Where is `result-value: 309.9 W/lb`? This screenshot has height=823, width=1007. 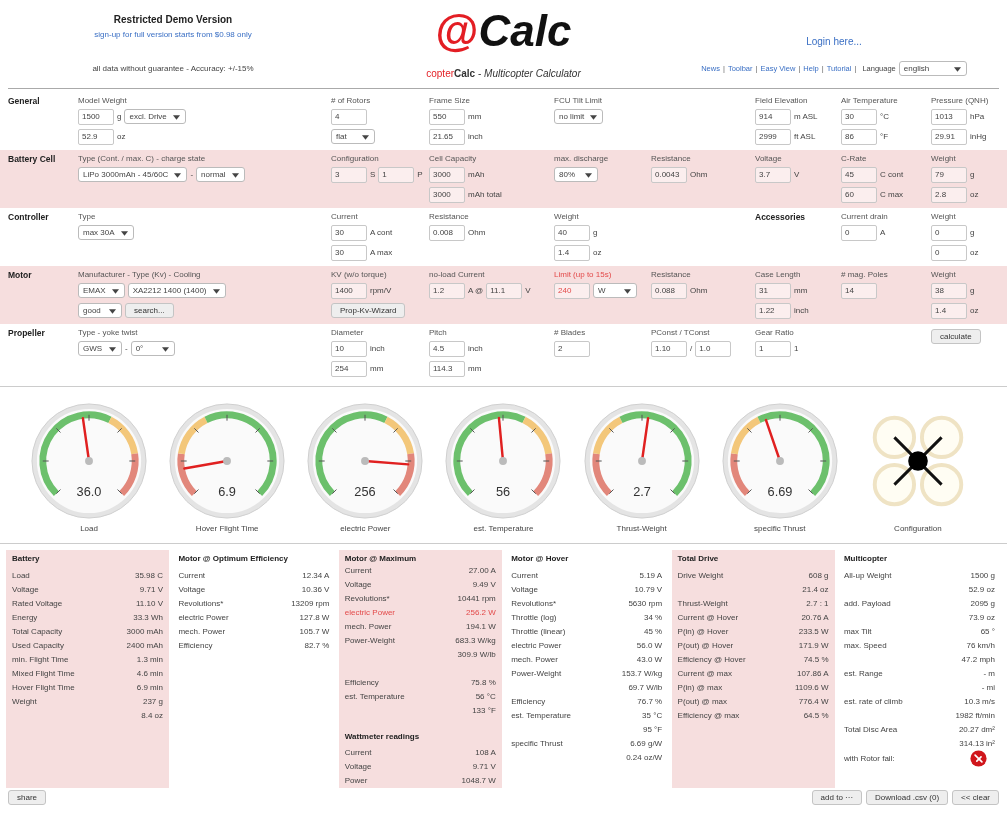
result-value: 309.9 W/lb is located at coordinates (476, 654).